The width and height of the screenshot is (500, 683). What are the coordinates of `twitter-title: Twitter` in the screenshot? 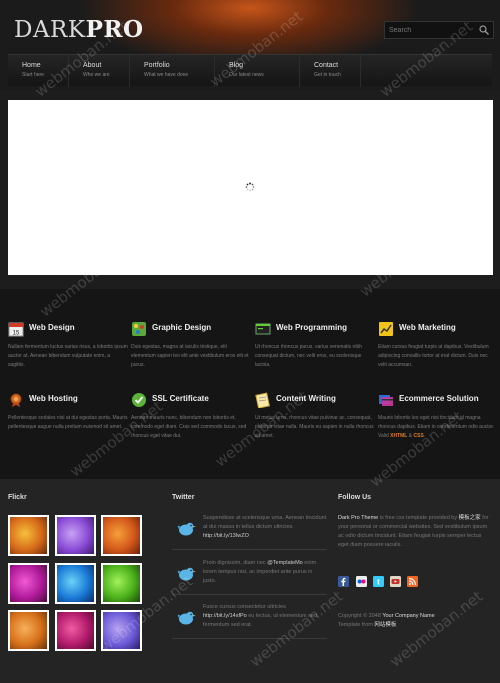 It's located at (183, 497).